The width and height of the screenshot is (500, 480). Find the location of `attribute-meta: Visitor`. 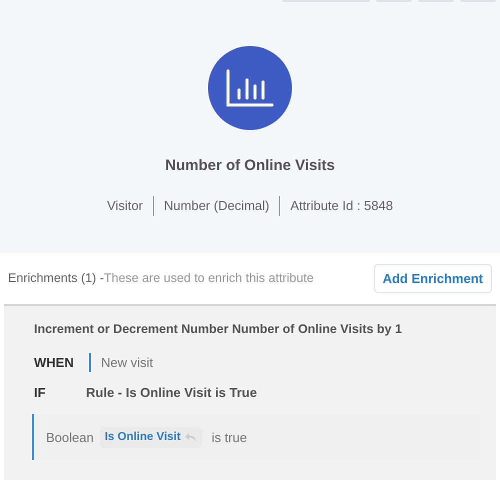

attribute-meta: Visitor is located at coordinates (125, 205).